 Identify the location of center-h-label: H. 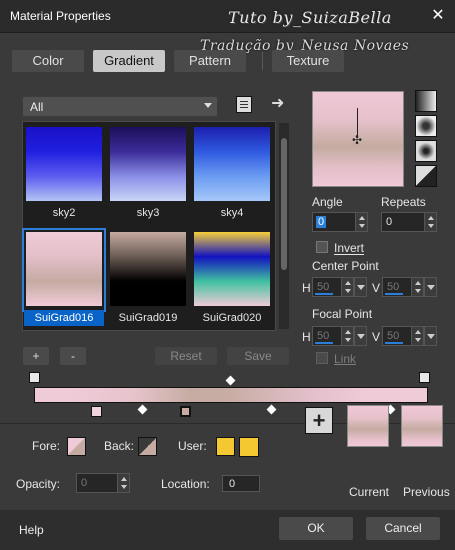
(306, 288).